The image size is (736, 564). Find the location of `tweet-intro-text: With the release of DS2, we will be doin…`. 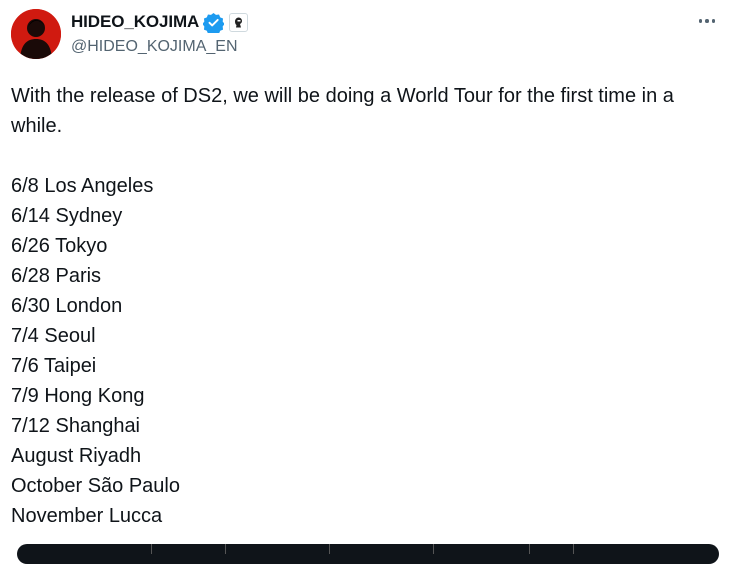

tweet-intro-text: With the release of DS2, we will be doin… is located at coordinates (342, 111).